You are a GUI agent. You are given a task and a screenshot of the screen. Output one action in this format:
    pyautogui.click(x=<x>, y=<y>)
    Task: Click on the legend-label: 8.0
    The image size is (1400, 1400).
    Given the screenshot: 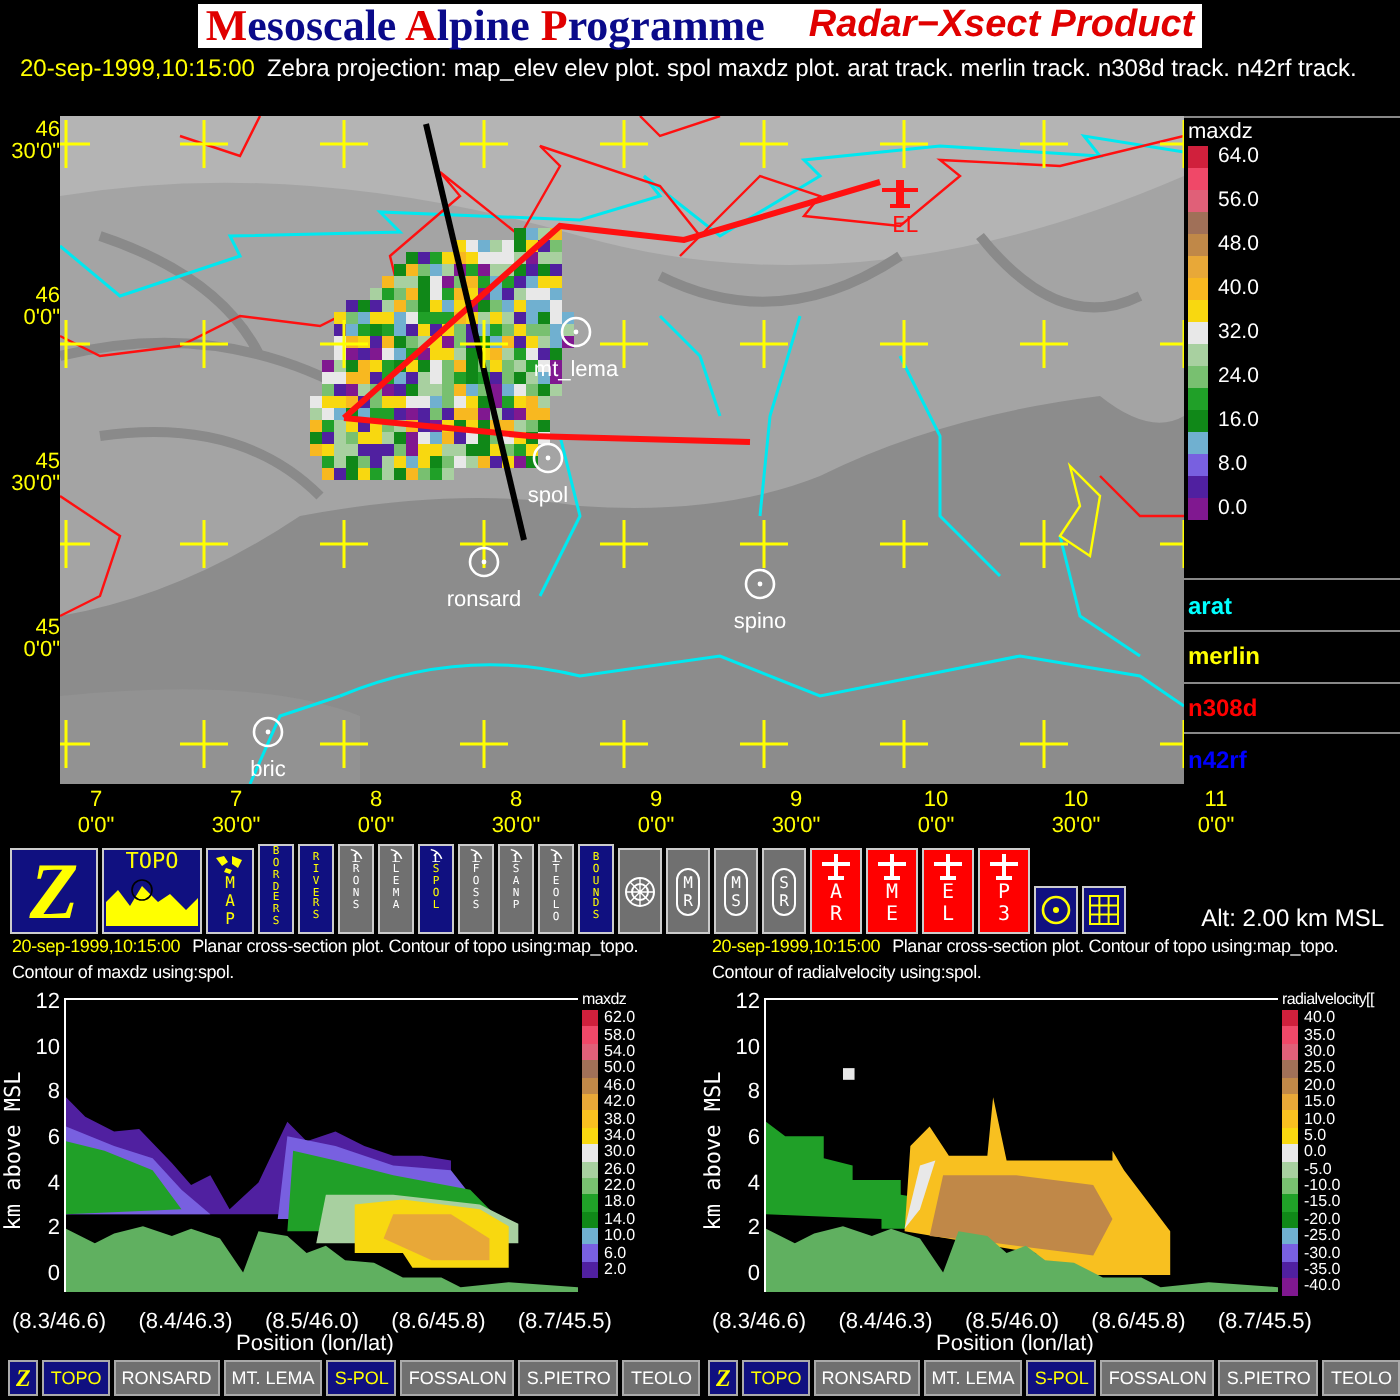 What is the action you would take?
    pyautogui.click(x=1233, y=465)
    